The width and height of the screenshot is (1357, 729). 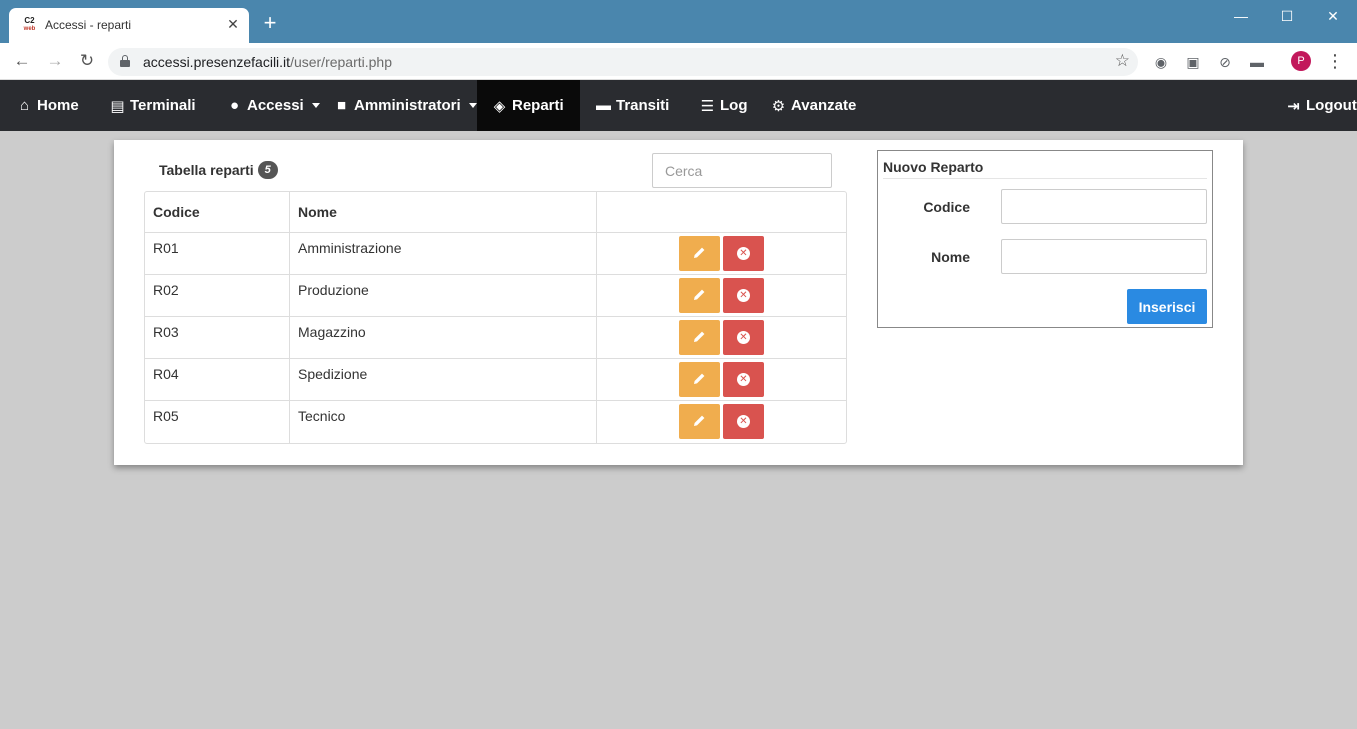 I want to click on chevron-down-icon, so click(x=315, y=105).